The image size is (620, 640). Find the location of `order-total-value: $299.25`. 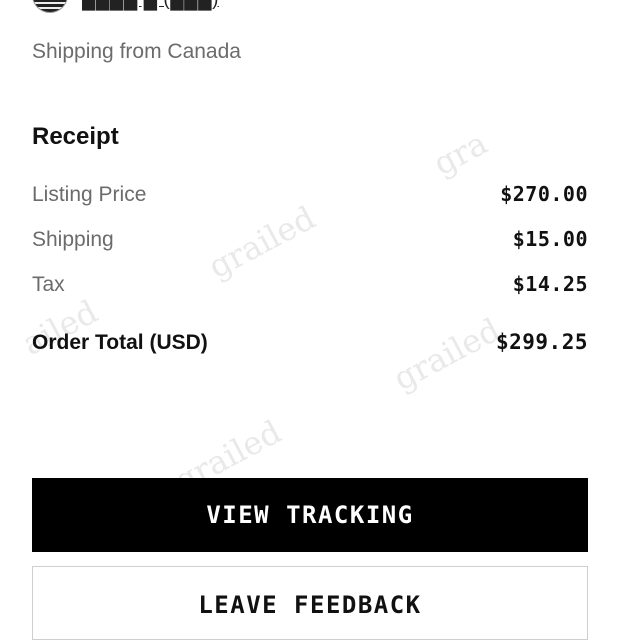

order-total-value: $299.25 is located at coordinates (541, 342).